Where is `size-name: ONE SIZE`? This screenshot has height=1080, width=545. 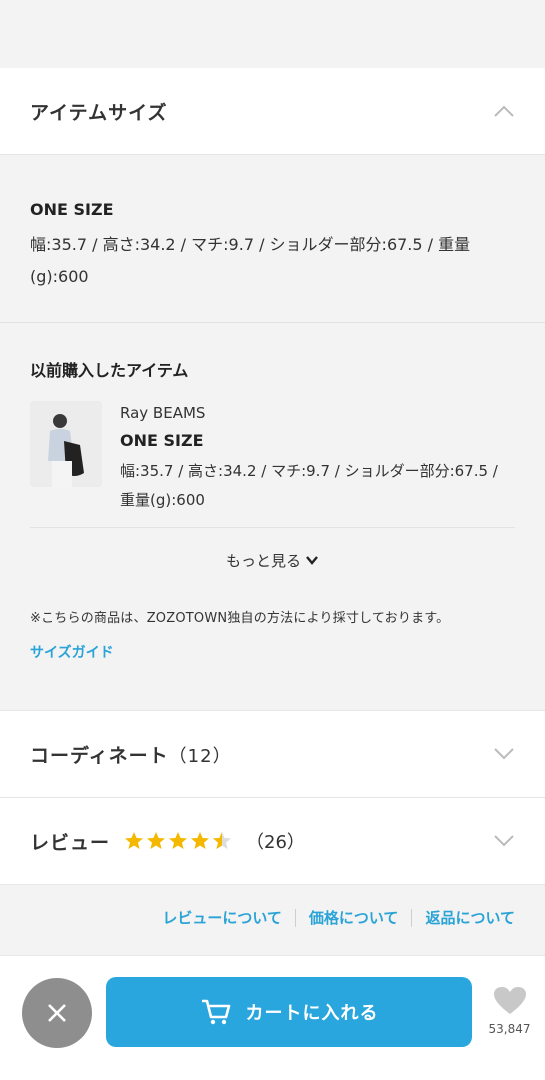
size-name: ONE SIZE is located at coordinates (72, 209).